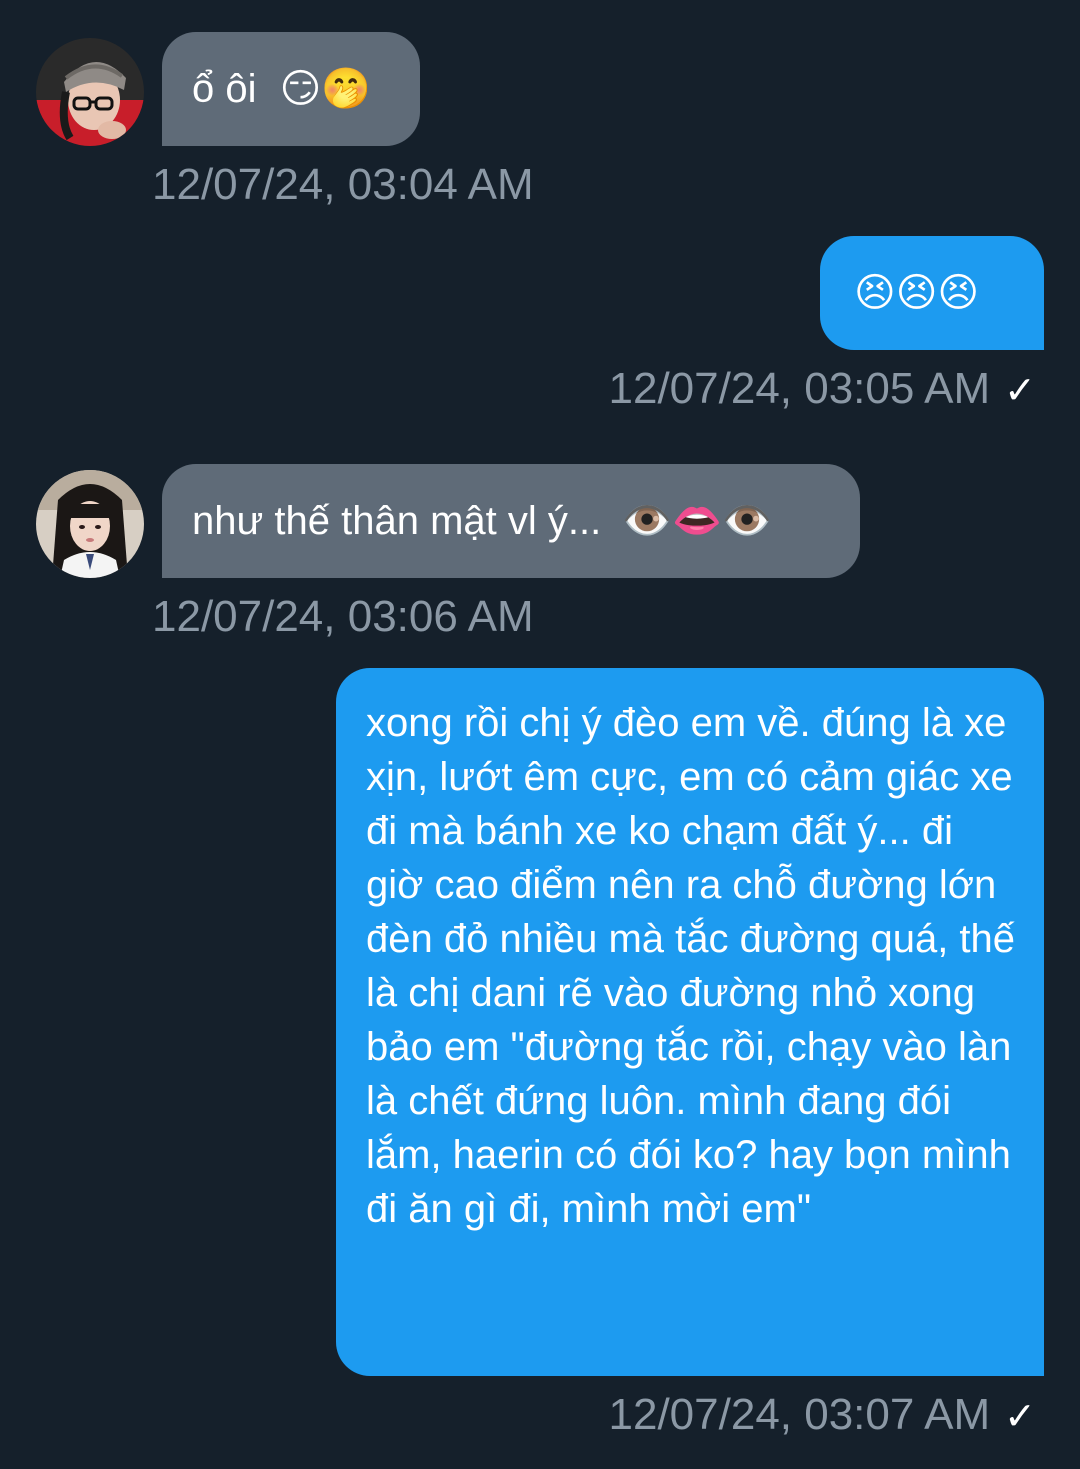  I want to click on message-bubble-incoming: ổ ôi 😏🤭, so click(291, 89).